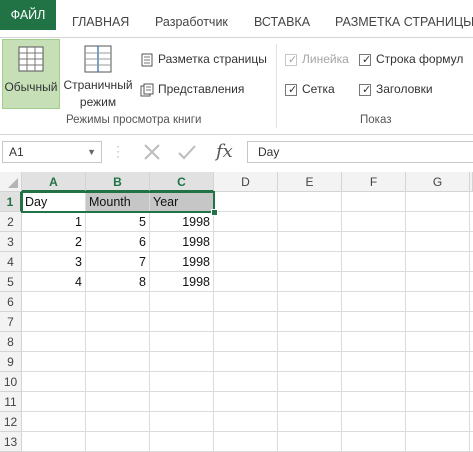  Describe the element at coordinates (54, 242) in the screenshot. I see `cell-a3: 2` at that location.